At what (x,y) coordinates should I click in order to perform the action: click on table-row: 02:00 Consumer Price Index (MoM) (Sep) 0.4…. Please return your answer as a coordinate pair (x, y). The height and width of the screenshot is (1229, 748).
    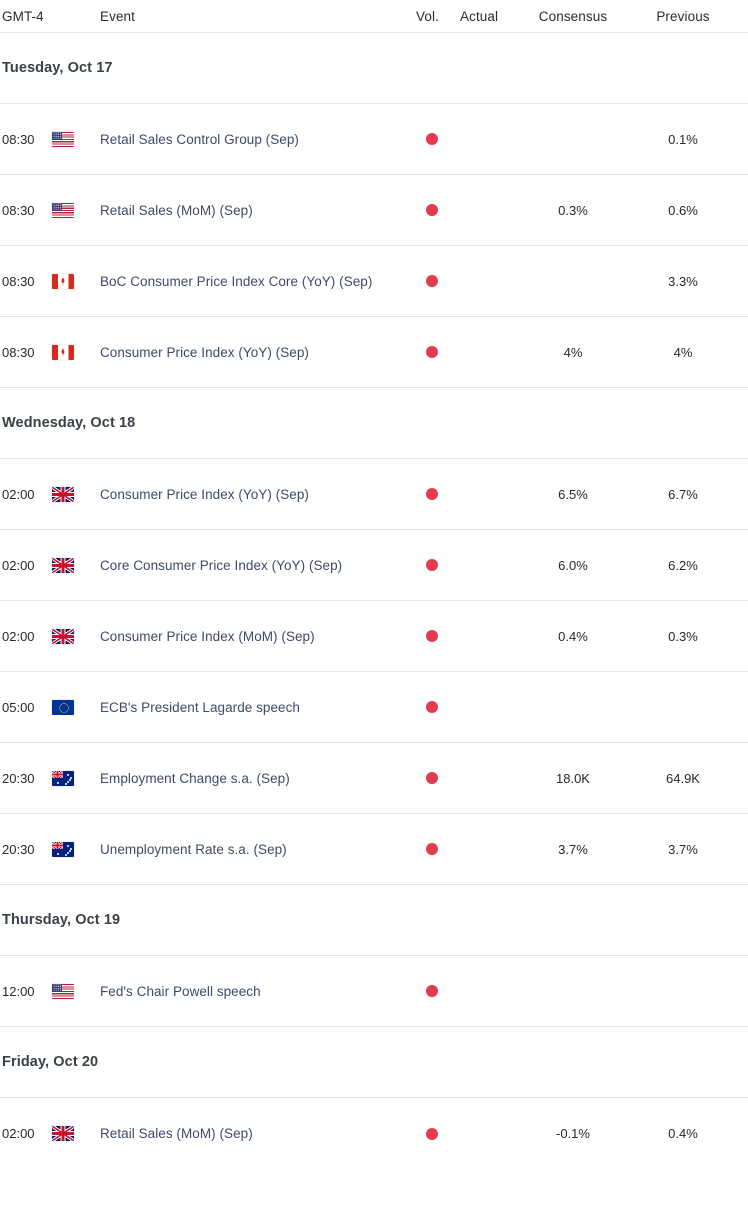
    Looking at the image, I should click on (374, 636).